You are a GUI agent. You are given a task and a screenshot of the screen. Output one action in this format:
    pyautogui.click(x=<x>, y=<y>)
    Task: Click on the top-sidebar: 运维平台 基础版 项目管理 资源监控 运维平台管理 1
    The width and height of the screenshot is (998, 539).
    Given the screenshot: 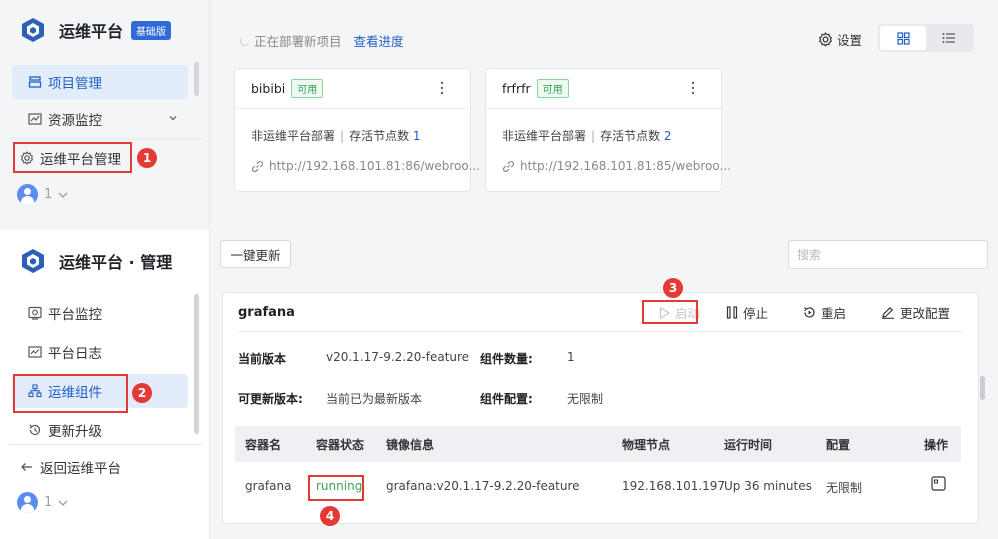 What is the action you would take?
    pyautogui.click(x=105, y=115)
    